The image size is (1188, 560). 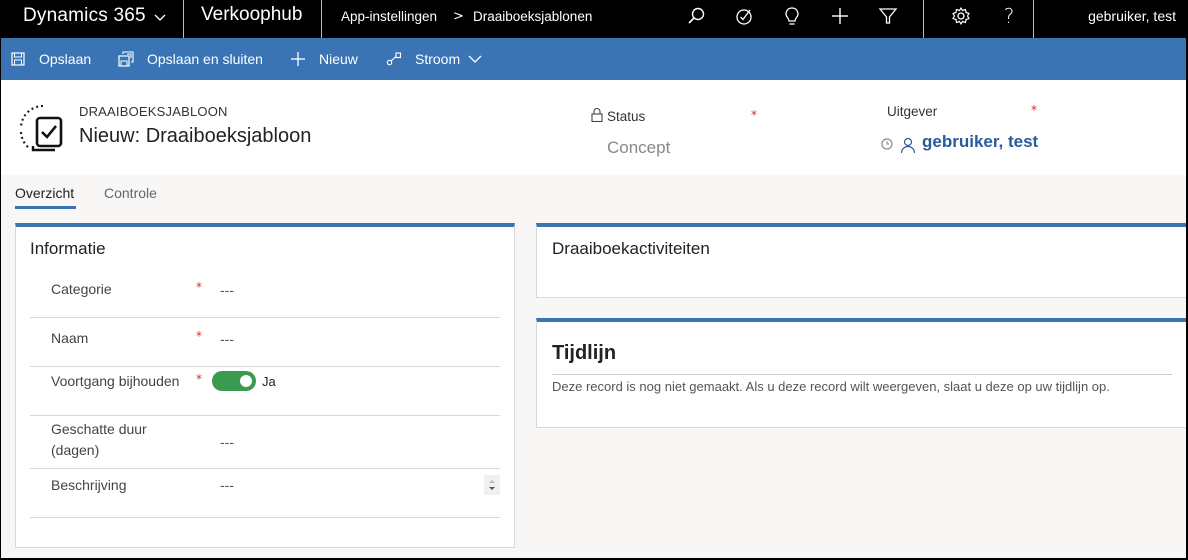 I want to click on user-icon, so click(x=908, y=147).